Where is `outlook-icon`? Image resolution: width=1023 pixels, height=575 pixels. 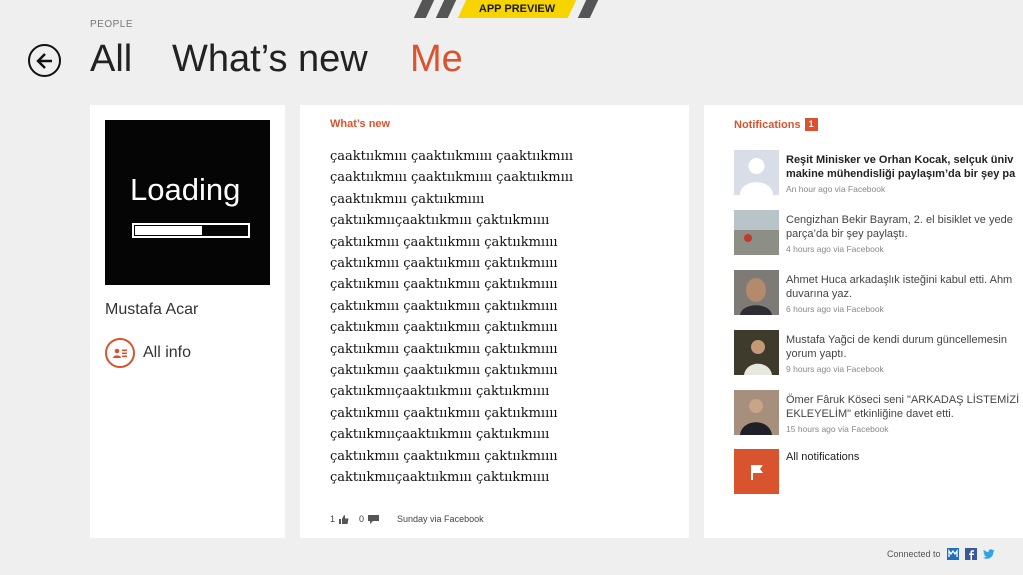 outlook-icon is located at coordinates (952, 554).